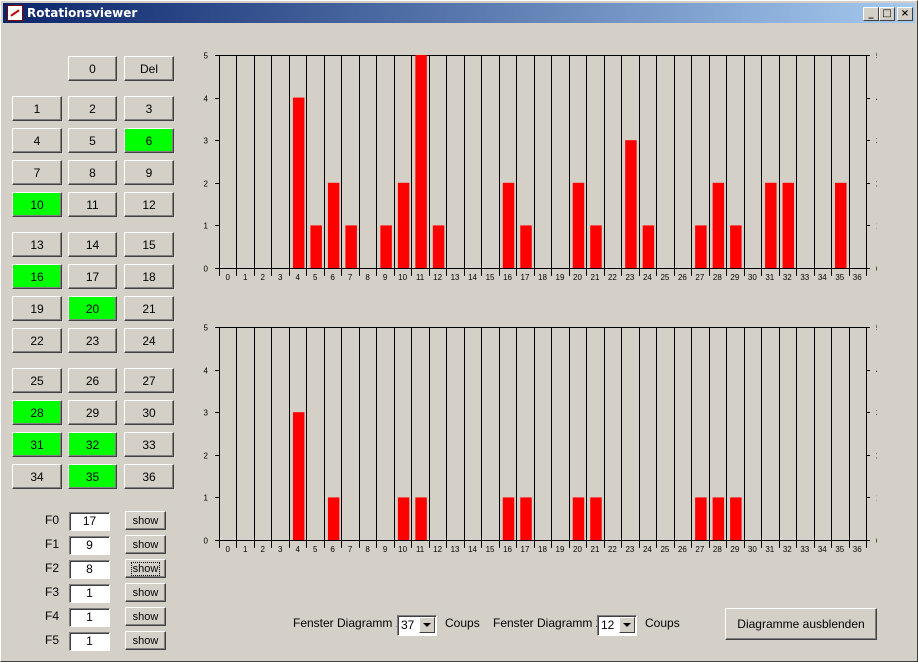 This screenshot has height=662, width=918. What do you see at coordinates (149, 444) in the screenshot?
I see `number-button-33: 33` at bounding box center [149, 444].